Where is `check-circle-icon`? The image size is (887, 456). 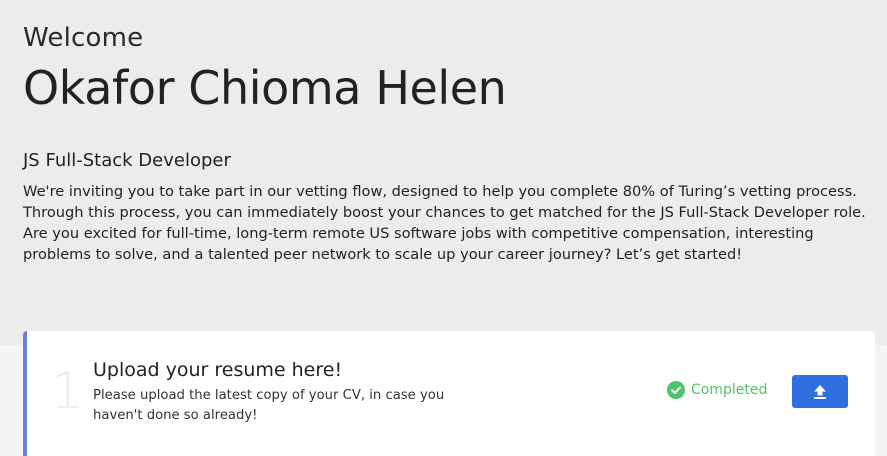 check-circle-icon is located at coordinates (676, 390).